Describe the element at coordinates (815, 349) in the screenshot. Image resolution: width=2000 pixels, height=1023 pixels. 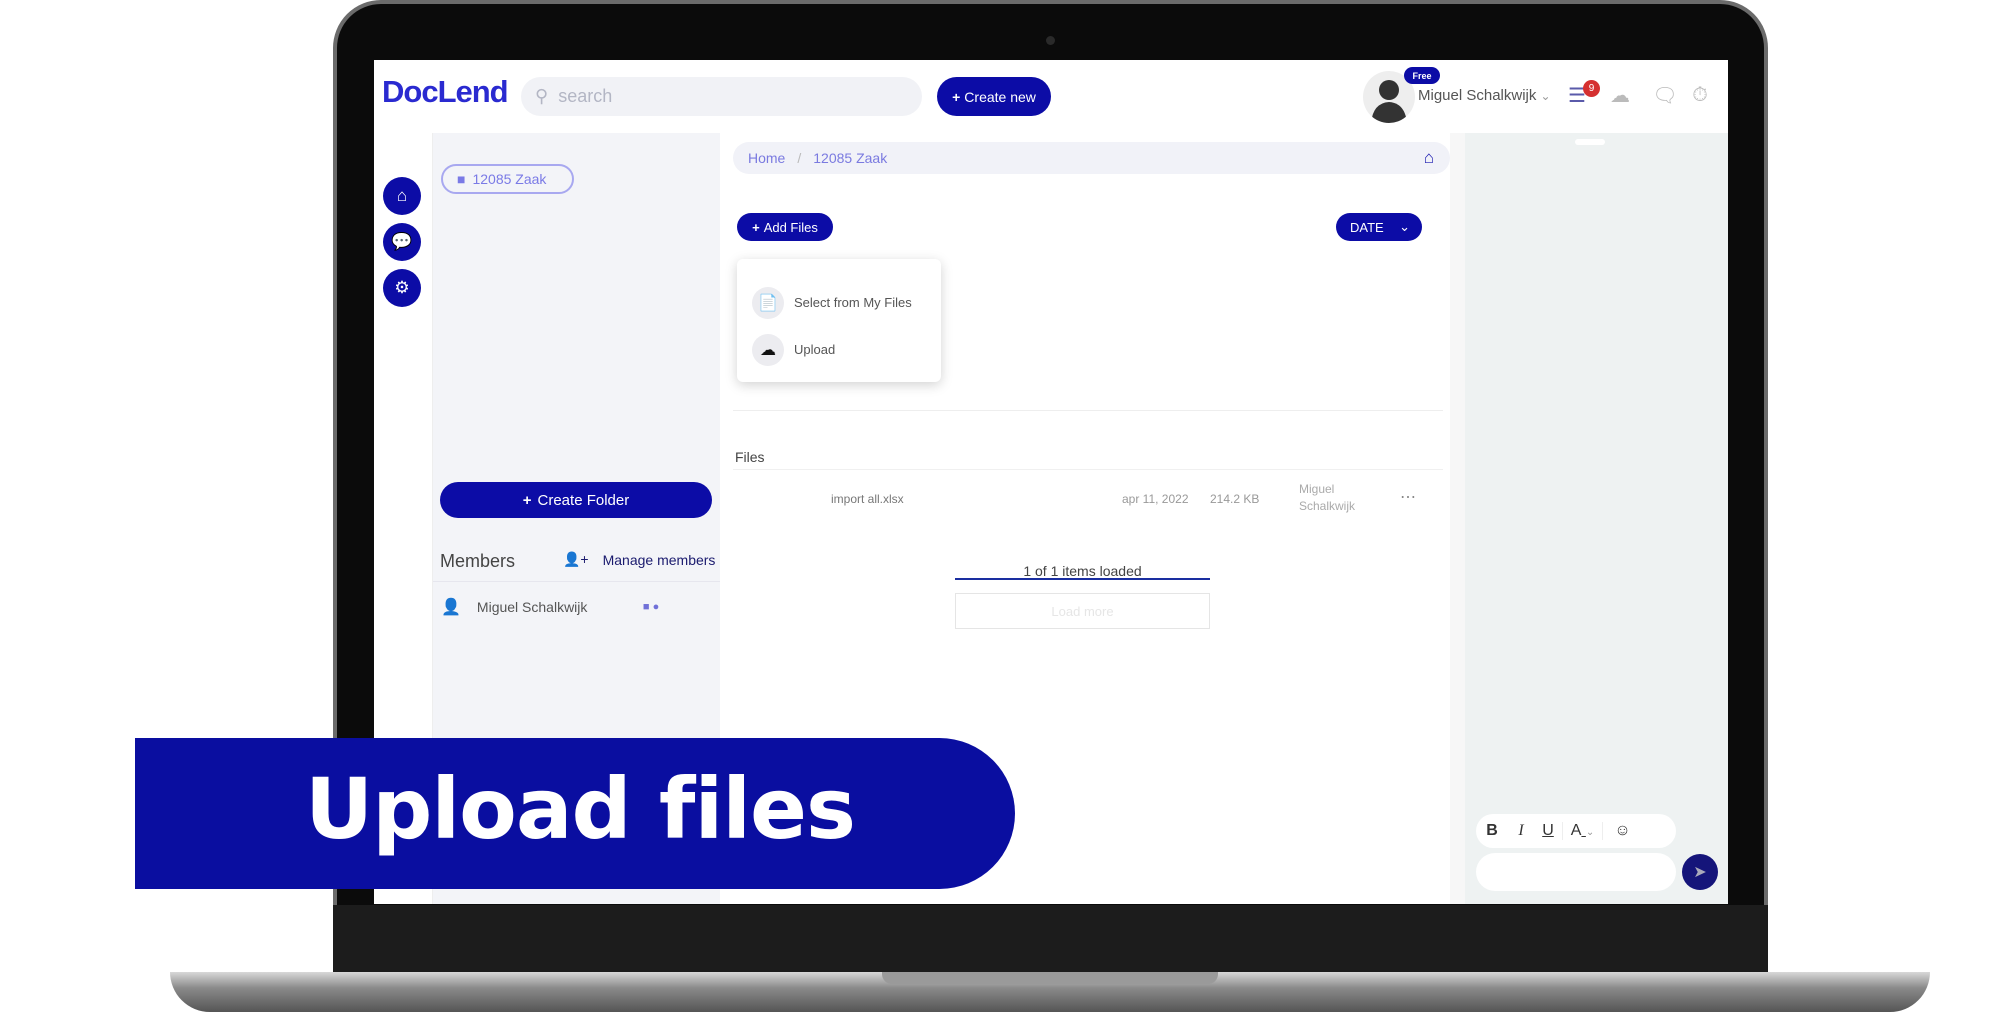
I see `menu-item-label: Upload` at that location.